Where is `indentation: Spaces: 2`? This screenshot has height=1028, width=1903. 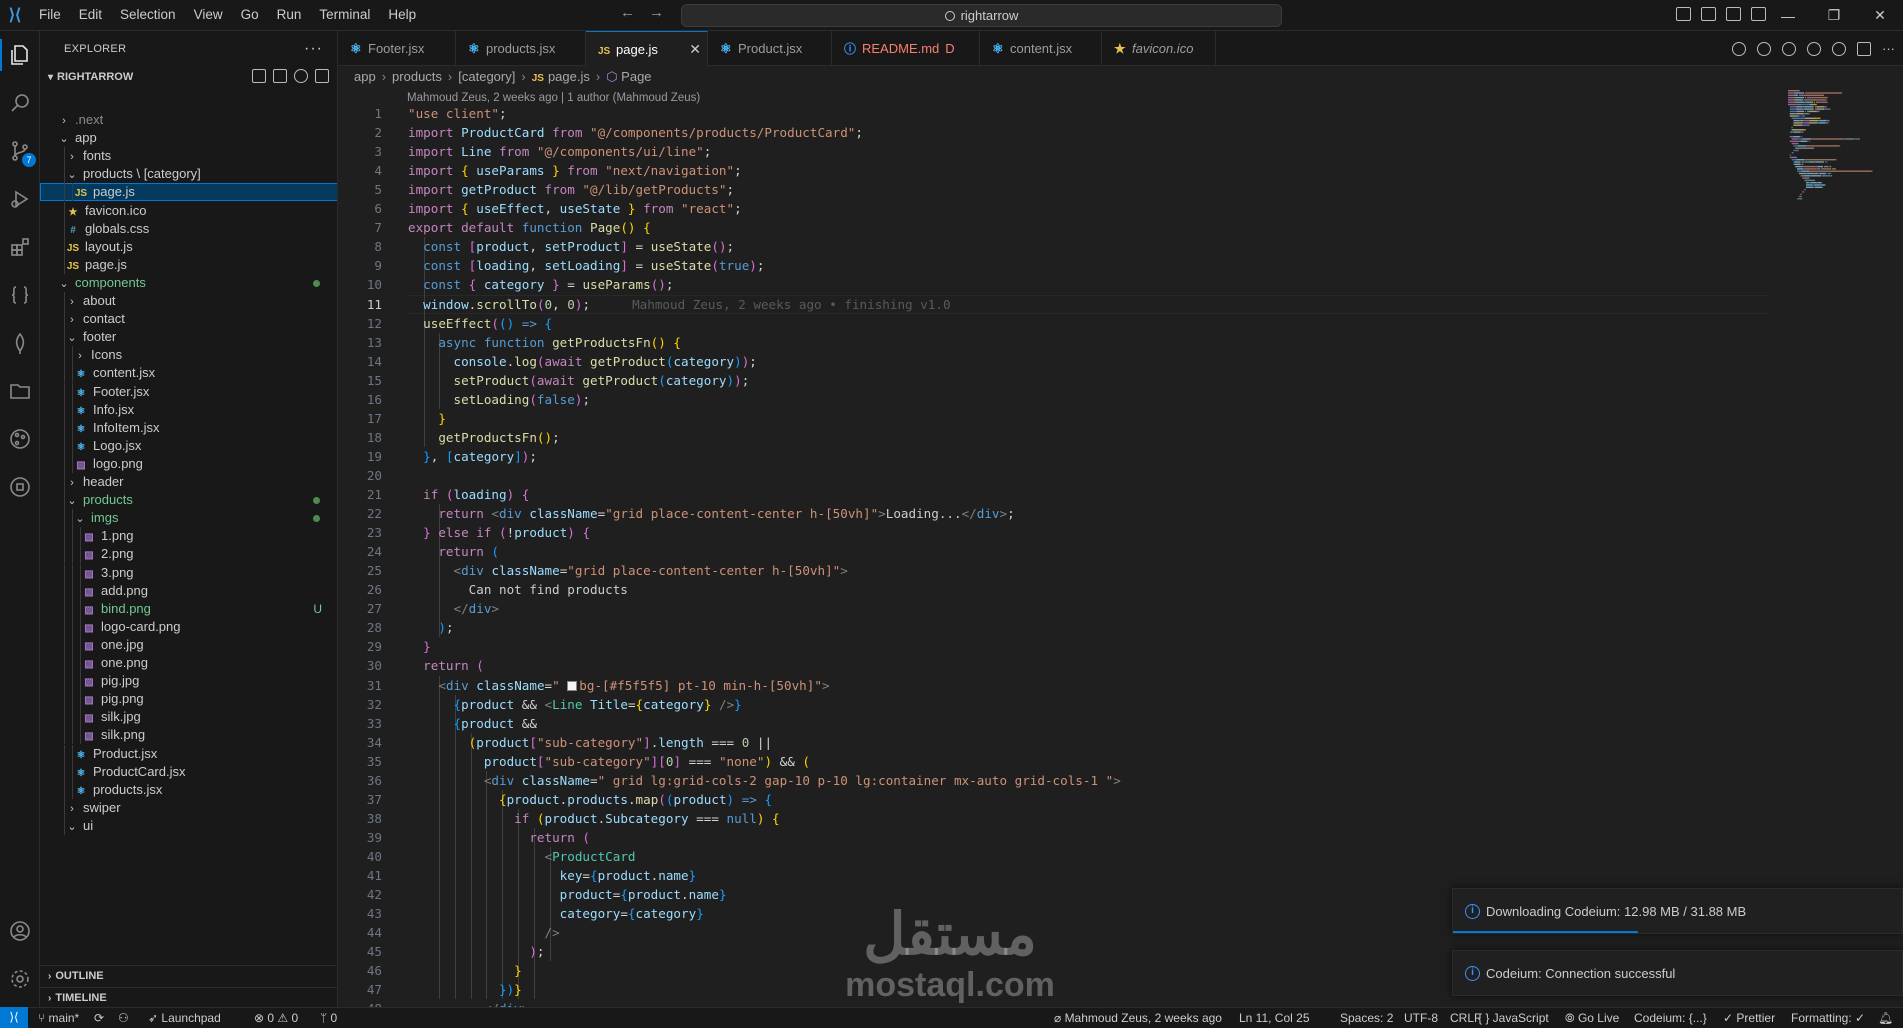
indentation: Spaces: 2 is located at coordinates (1366, 1018).